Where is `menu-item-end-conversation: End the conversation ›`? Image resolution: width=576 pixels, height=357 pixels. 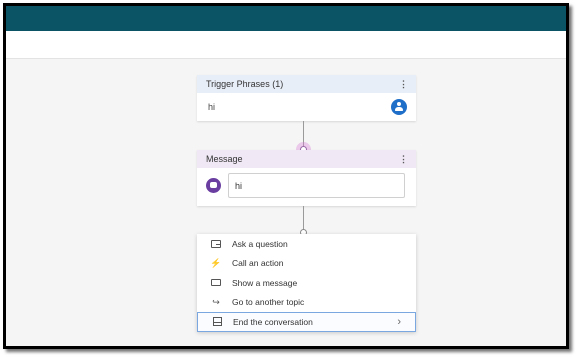 menu-item-end-conversation: End the conversation › is located at coordinates (306, 322).